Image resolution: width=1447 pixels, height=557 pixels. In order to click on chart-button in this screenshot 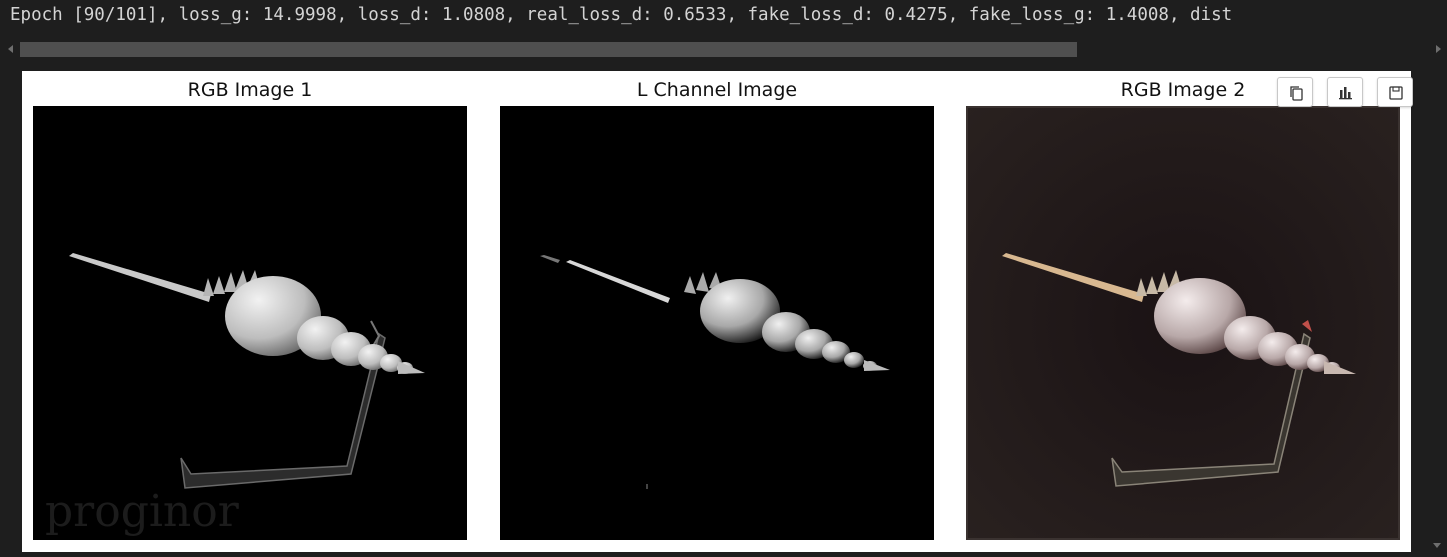, I will do `click(1345, 92)`.